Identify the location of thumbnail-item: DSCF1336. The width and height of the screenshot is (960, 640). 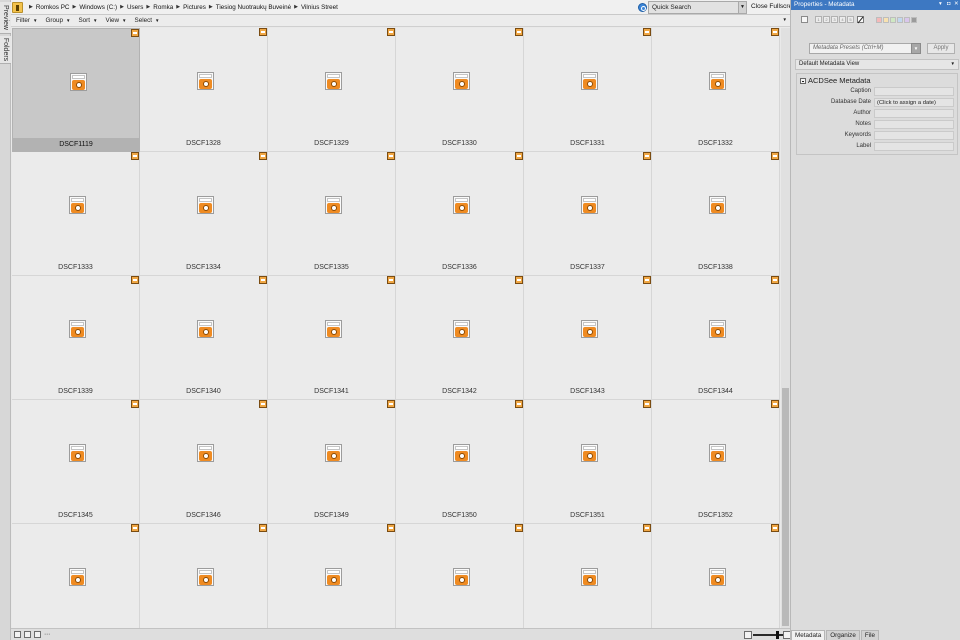
(460, 214).